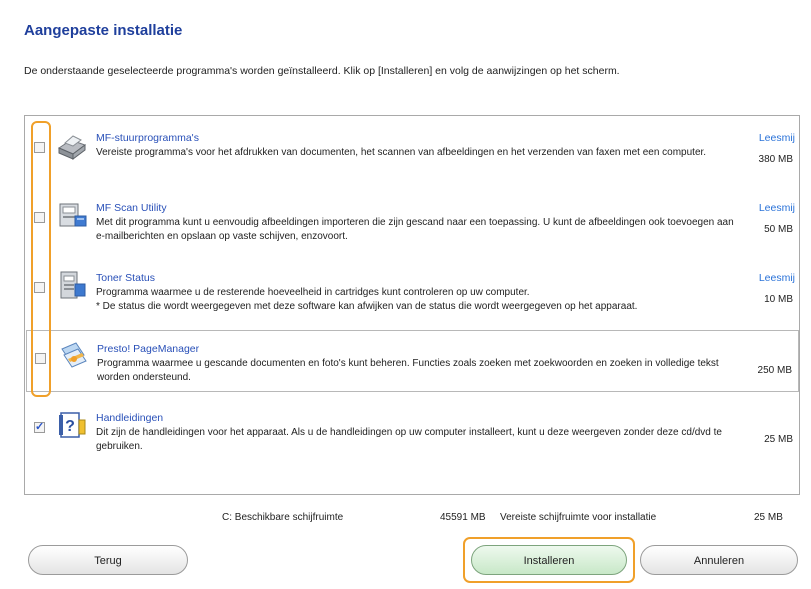 The height and width of the screenshot is (589, 811). Describe the element at coordinates (549, 560) in the screenshot. I see `install-button: Installeren` at that location.